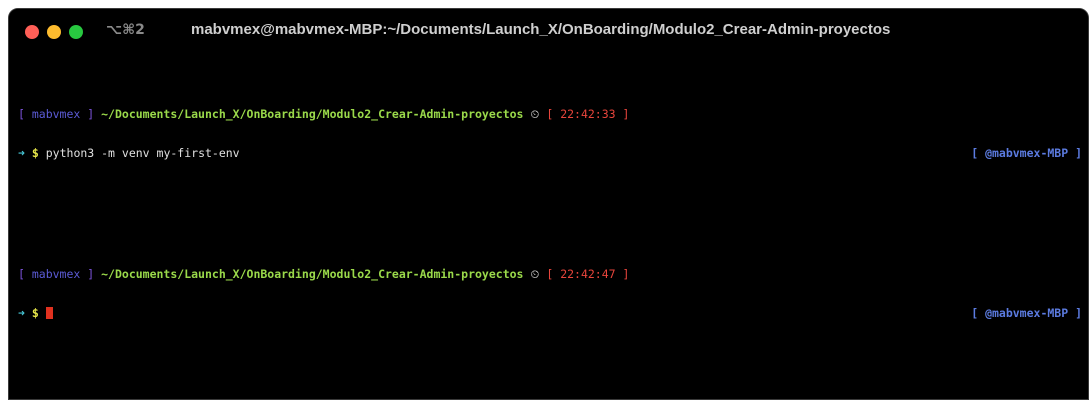 The width and height of the screenshot is (1091, 400). I want to click on close-button, so click(32, 32).